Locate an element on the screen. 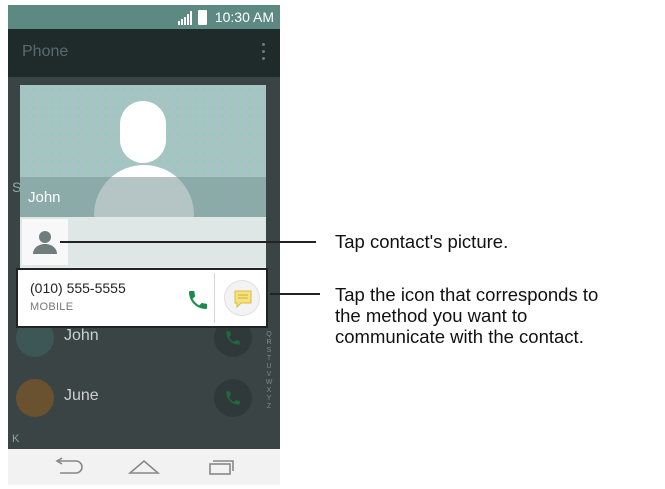 Image resolution: width=665 pixels, height=489 pixels. phone-entry: (010) 555-5555 MOBILE is located at coordinates (142, 298).